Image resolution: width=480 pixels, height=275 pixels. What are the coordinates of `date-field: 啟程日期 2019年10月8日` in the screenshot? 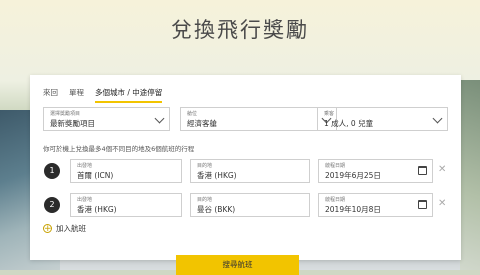 It's located at (375, 205).